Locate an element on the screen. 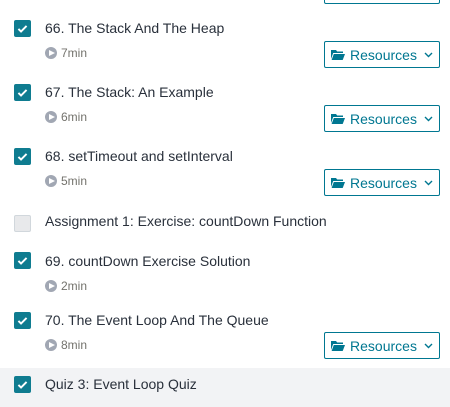 This screenshot has width=450, height=407. duration-text: 6min is located at coordinates (74, 117).